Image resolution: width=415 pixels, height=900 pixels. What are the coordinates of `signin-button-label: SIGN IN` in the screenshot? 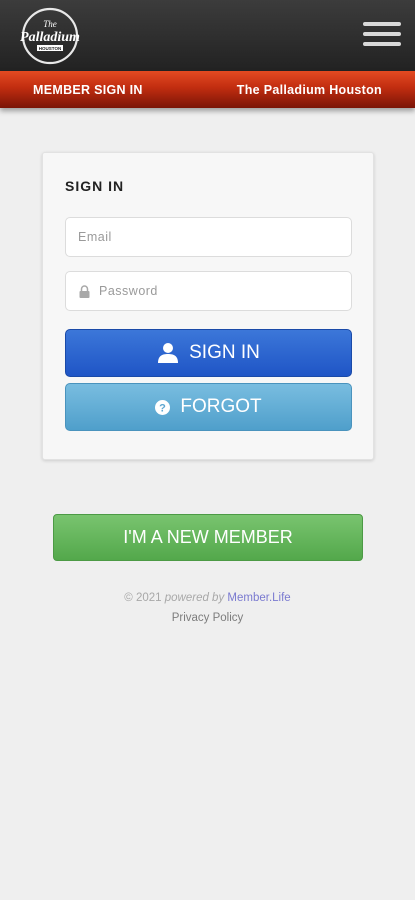 It's located at (224, 352).